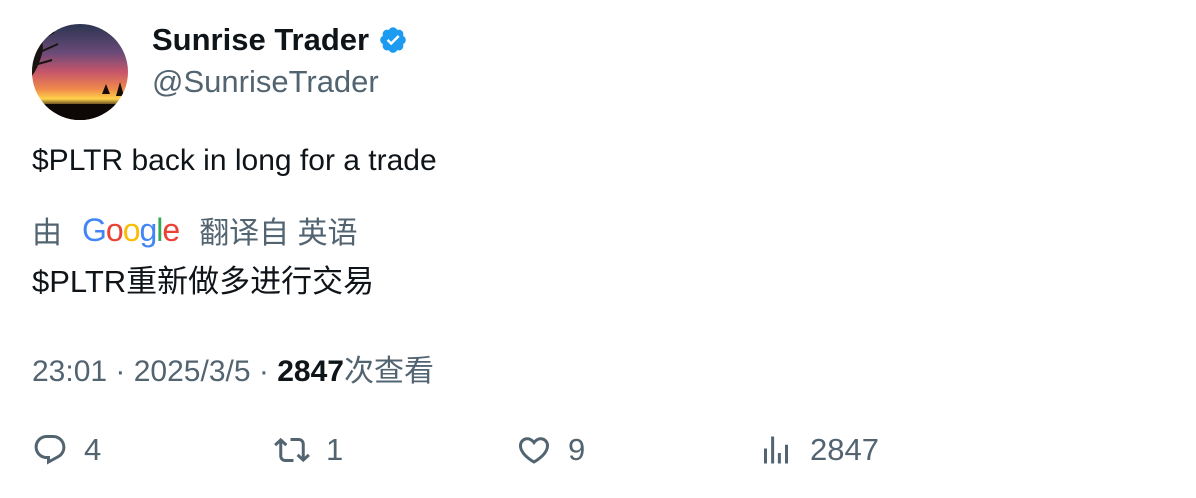 Image resolution: width=1196 pixels, height=498 pixels. Describe the element at coordinates (776, 450) in the screenshot. I see `analytics-icon` at that location.